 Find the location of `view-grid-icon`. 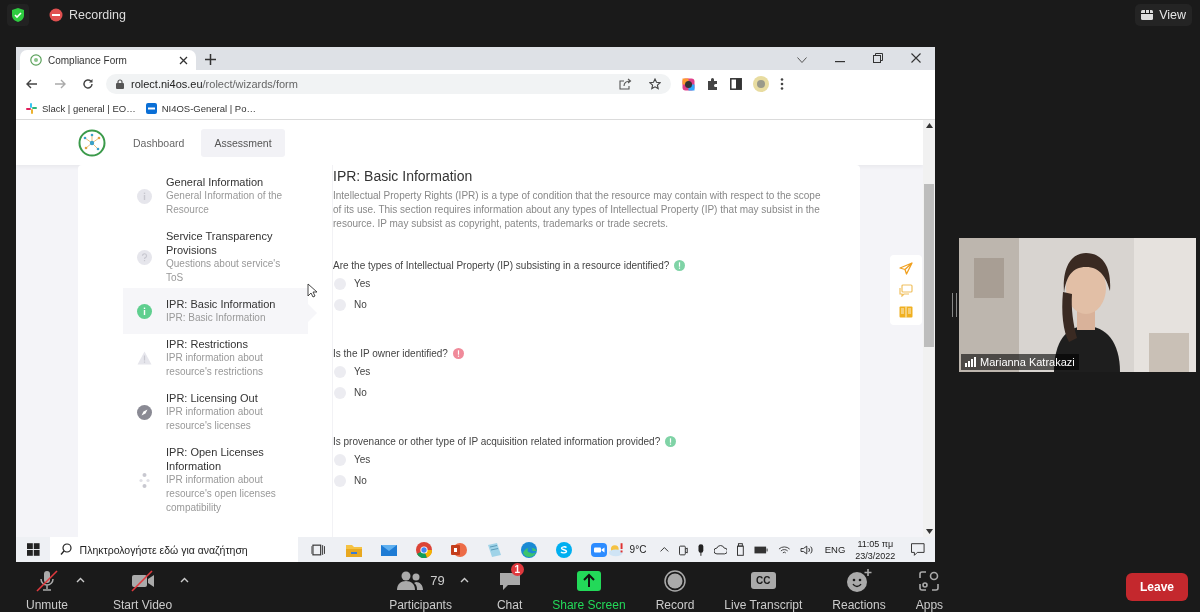

view-grid-icon is located at coordinates (1147, 15).